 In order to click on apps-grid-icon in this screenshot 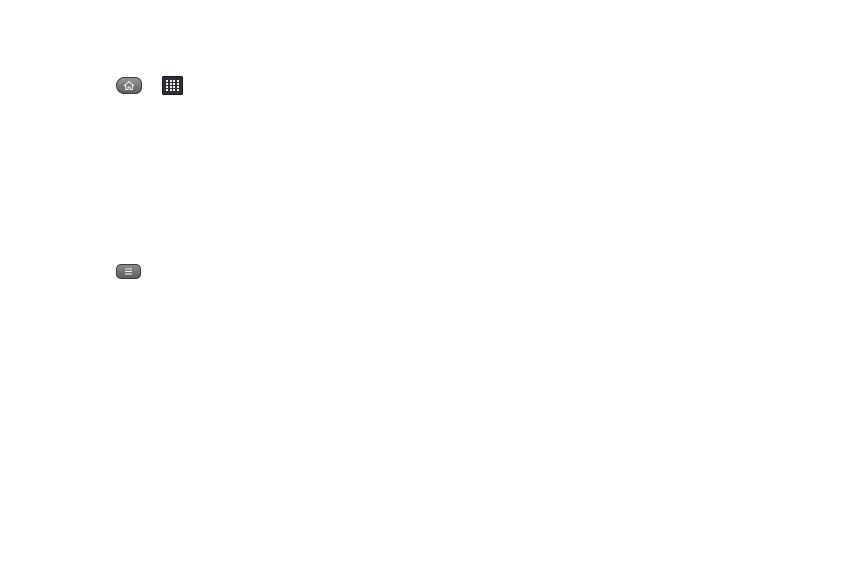, I will do `click(172, 85)`.